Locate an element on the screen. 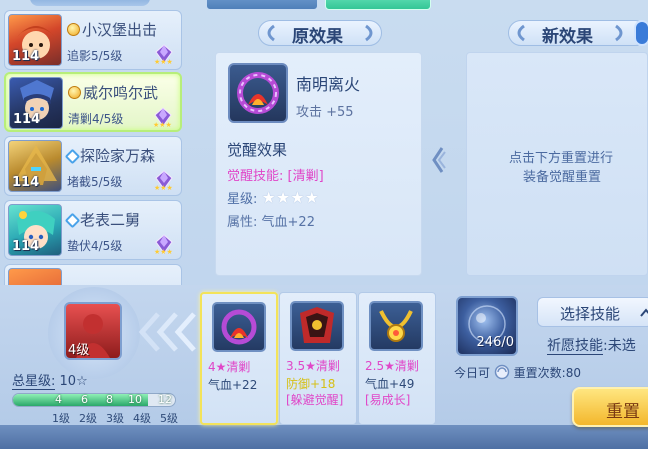 The height and width of the screenshot is (449, 648). hero-card: 114 探险家万森 堵截5/5级 ★★★ is located at coordinates (93, 166).